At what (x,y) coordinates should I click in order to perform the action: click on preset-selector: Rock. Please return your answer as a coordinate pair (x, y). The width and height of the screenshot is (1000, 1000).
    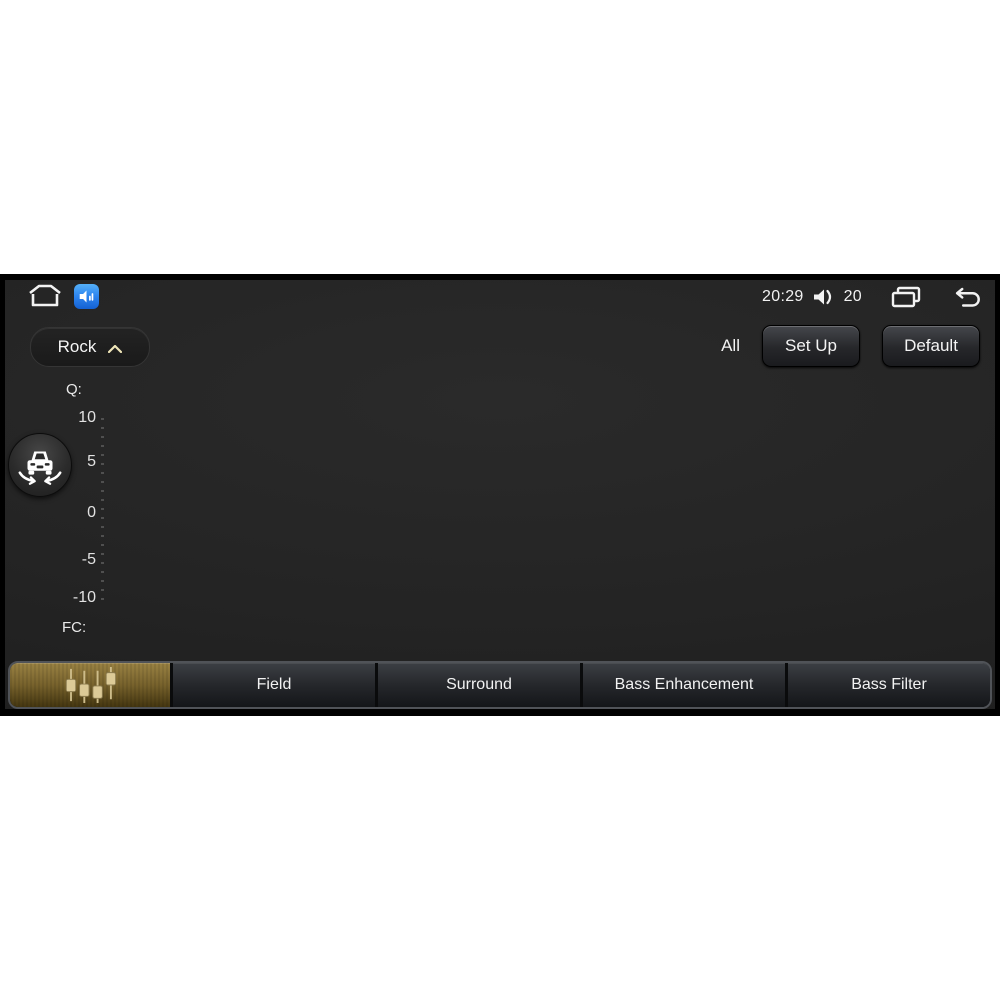
    Looking at the image, I should click on (90, 347).